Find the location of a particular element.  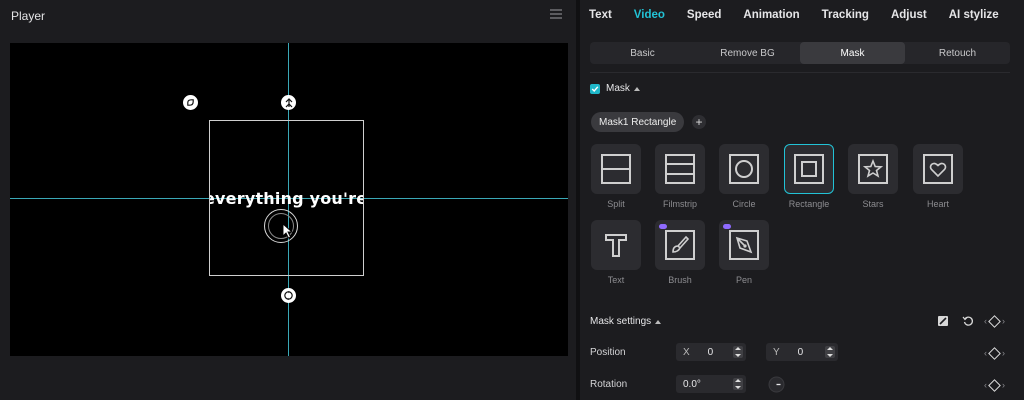

video-subtabs: Basic Remove BG Mask Retouch is located at coordinates (800, 53).